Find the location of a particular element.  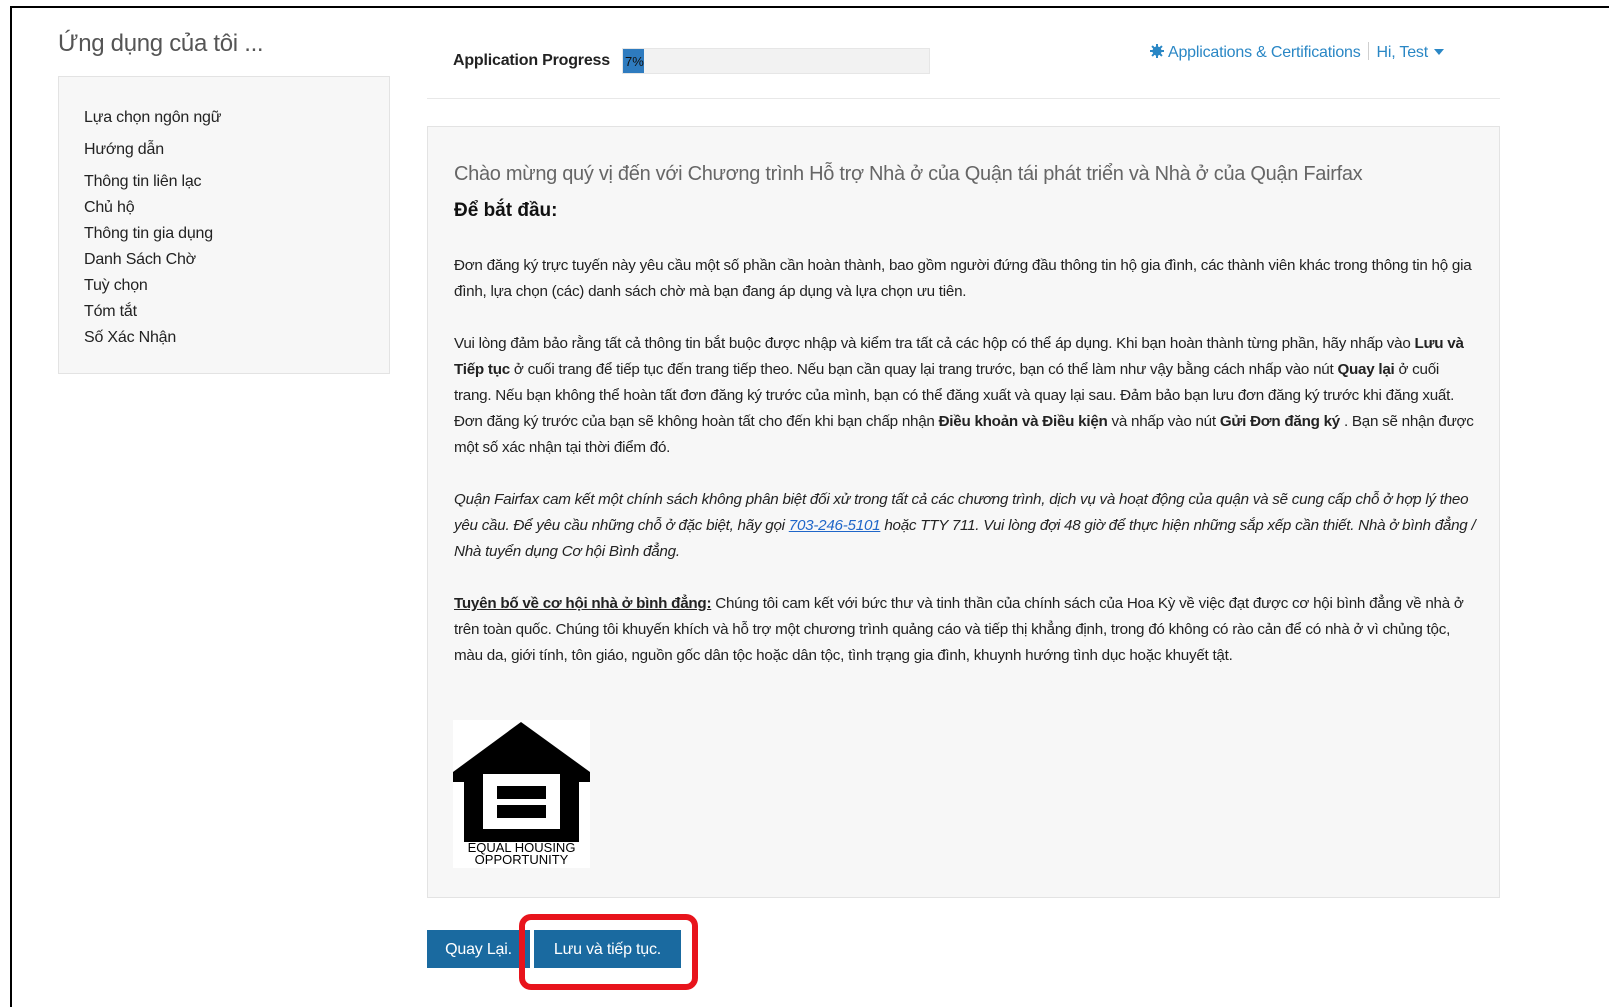

progress-label: Application Progress is located at coordinates (531, 60).